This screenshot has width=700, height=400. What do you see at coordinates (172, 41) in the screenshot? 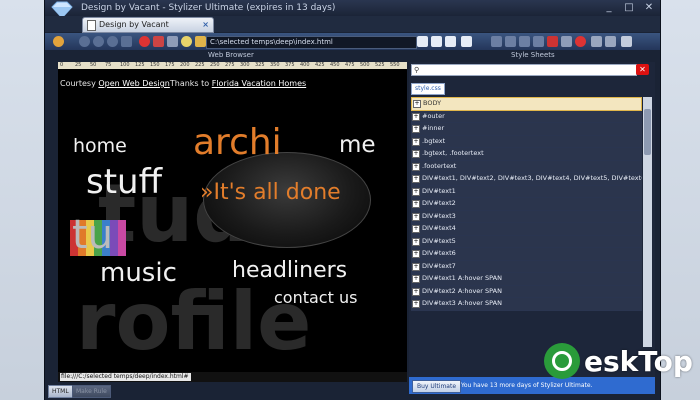
I see `screen-icon` at bounding box center [172, 41].